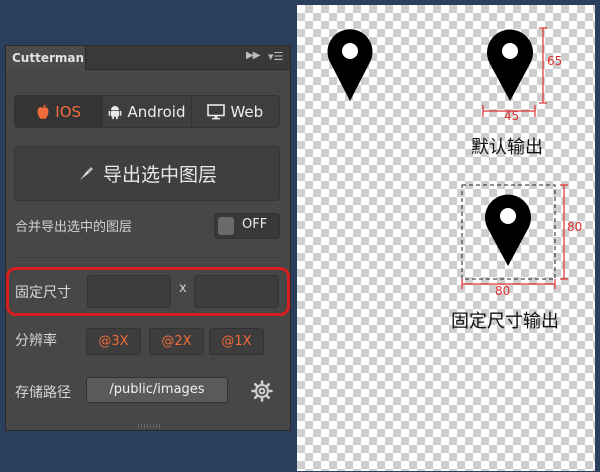 Image resolution: width=600 pixels, height=472 pixels. I want to click on platform-web-button: Web, so click(235, 111).